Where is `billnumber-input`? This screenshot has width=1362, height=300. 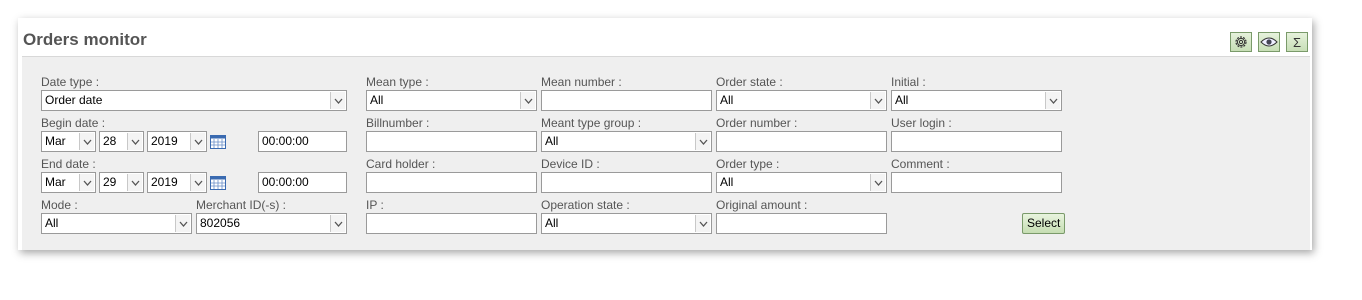
billnumber-input is located at coordinates (451, 141).